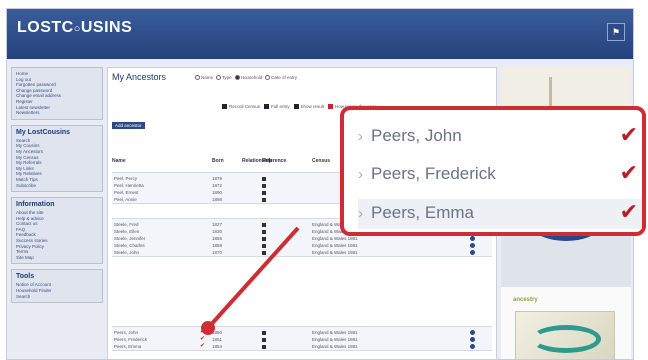  I want to click on ancestor-name: Steele, Charles, so click(129, 245).